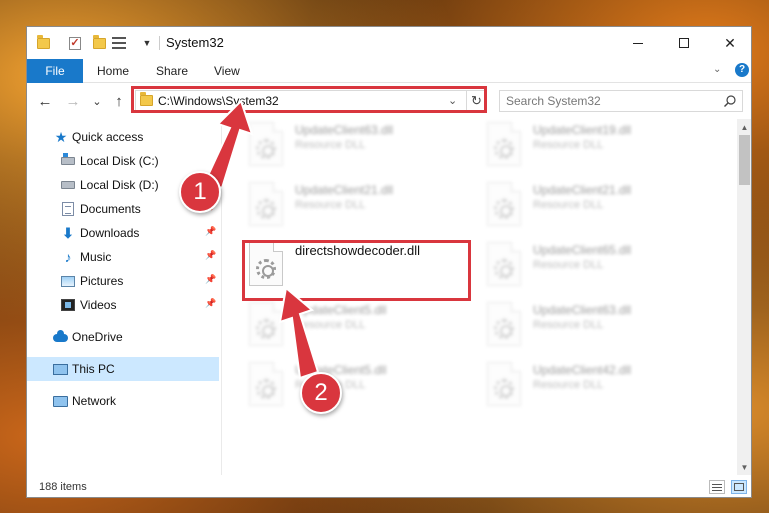 The height and width of the screenshot is (513, 769). I want to click on sidebar-item-network: Network, so click(123, 401).